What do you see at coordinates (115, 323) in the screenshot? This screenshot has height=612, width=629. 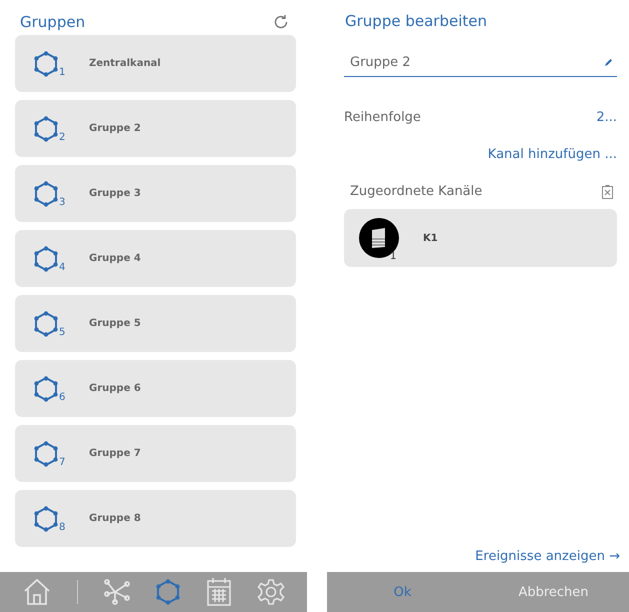 I see `group-name: Gruppe 5` at bounding box center [115, 323].